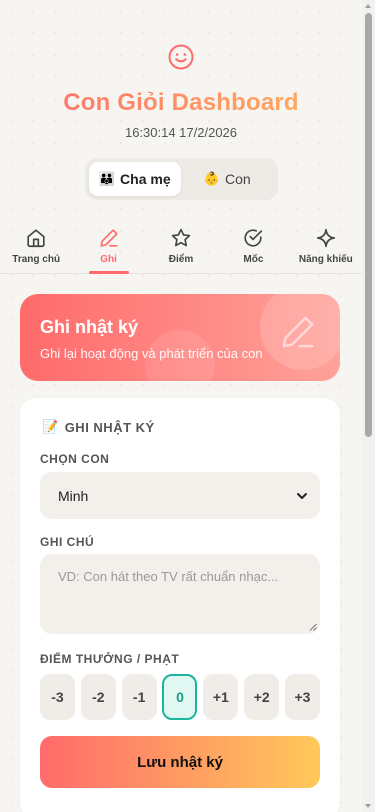 This screenshot has height=812, width=375. What do you see at coordinates (75, 459) in the screenshot?
I see `child-select-label: CHỌN CON` at bounding box center [75, 459].